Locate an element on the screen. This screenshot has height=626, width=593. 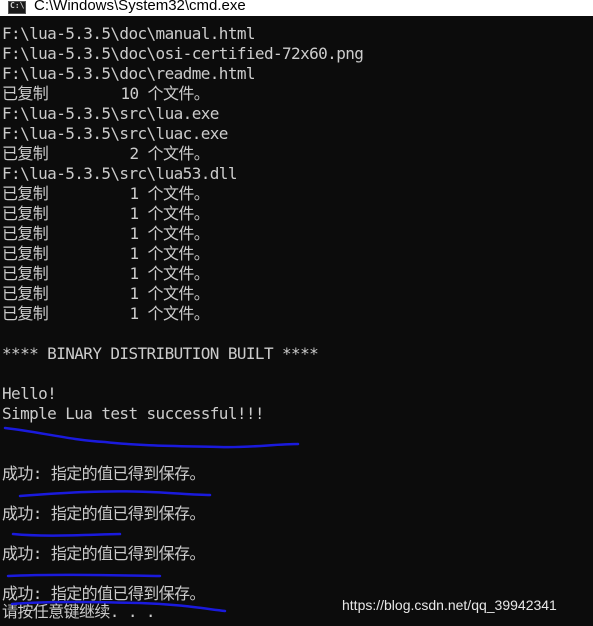
console-line: F:\lua-5.3.5\doc\osi-certified-72x60.png is located at coordinates (183, 53).